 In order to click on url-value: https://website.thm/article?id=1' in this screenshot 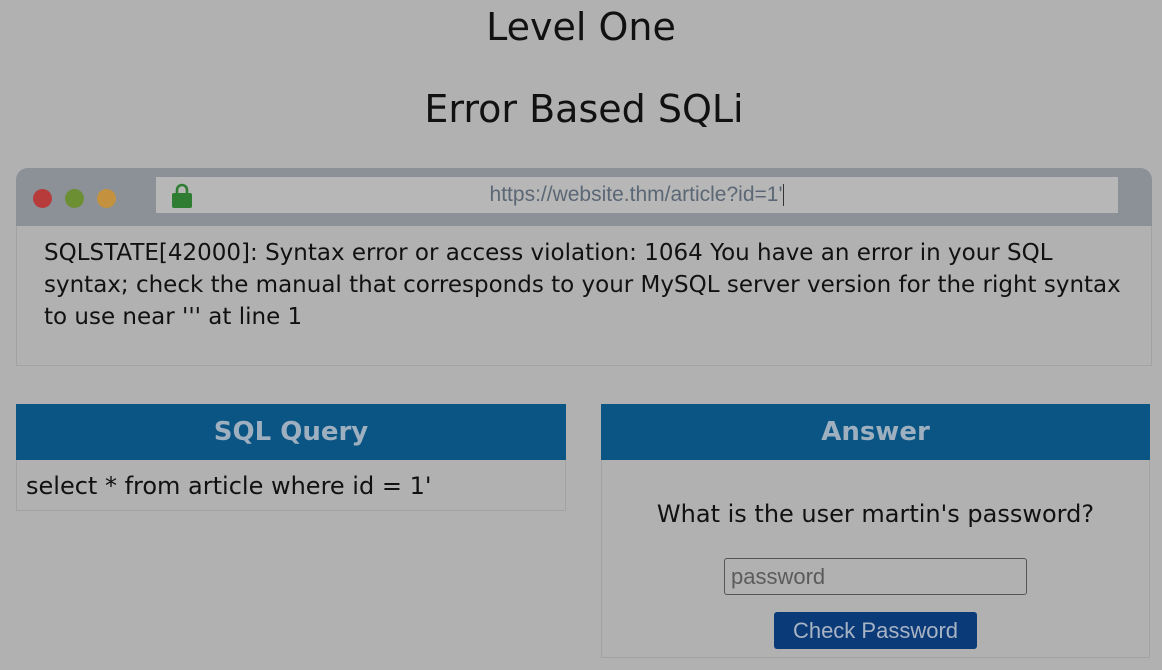, I will do `click(636, 194)`.